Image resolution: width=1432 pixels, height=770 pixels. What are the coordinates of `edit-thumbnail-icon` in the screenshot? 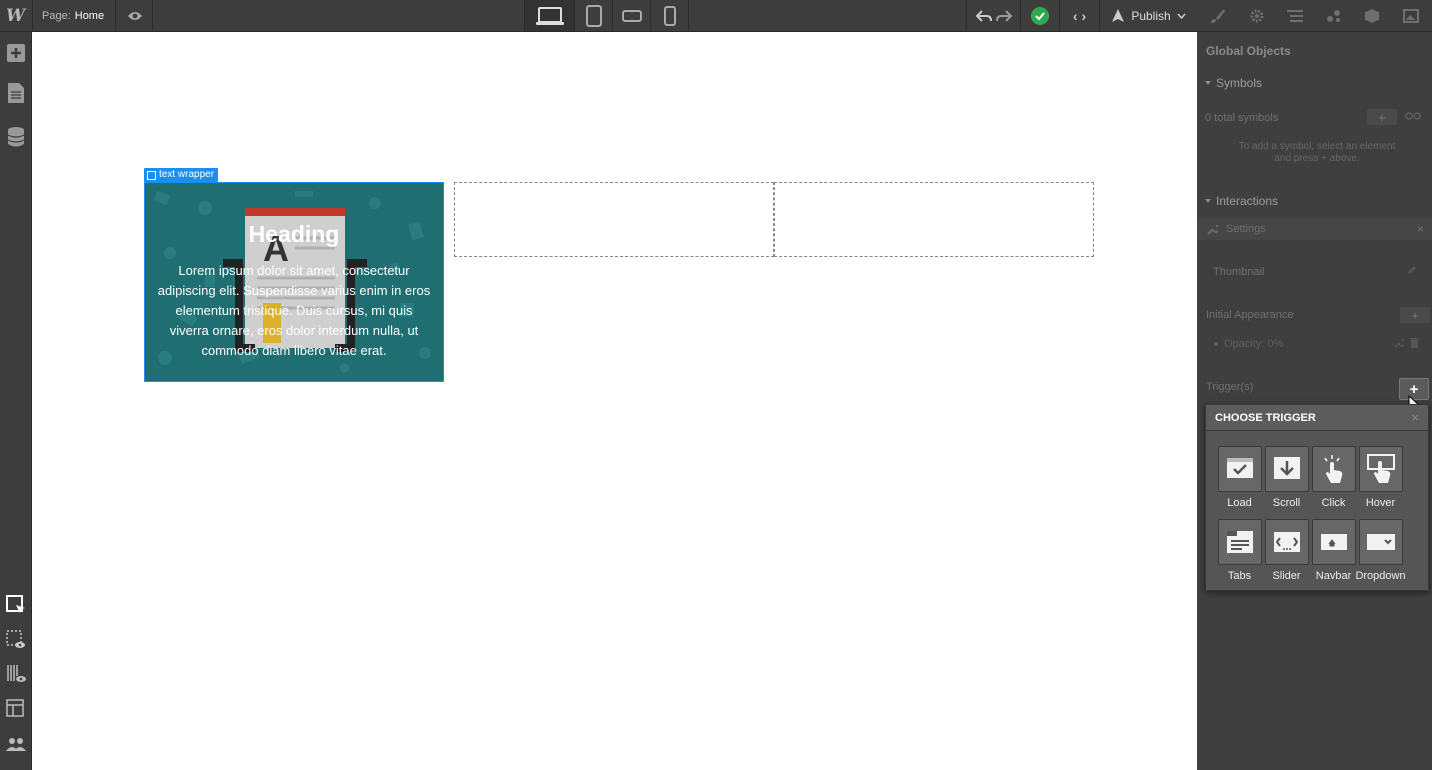 It's located at (1412, 271).